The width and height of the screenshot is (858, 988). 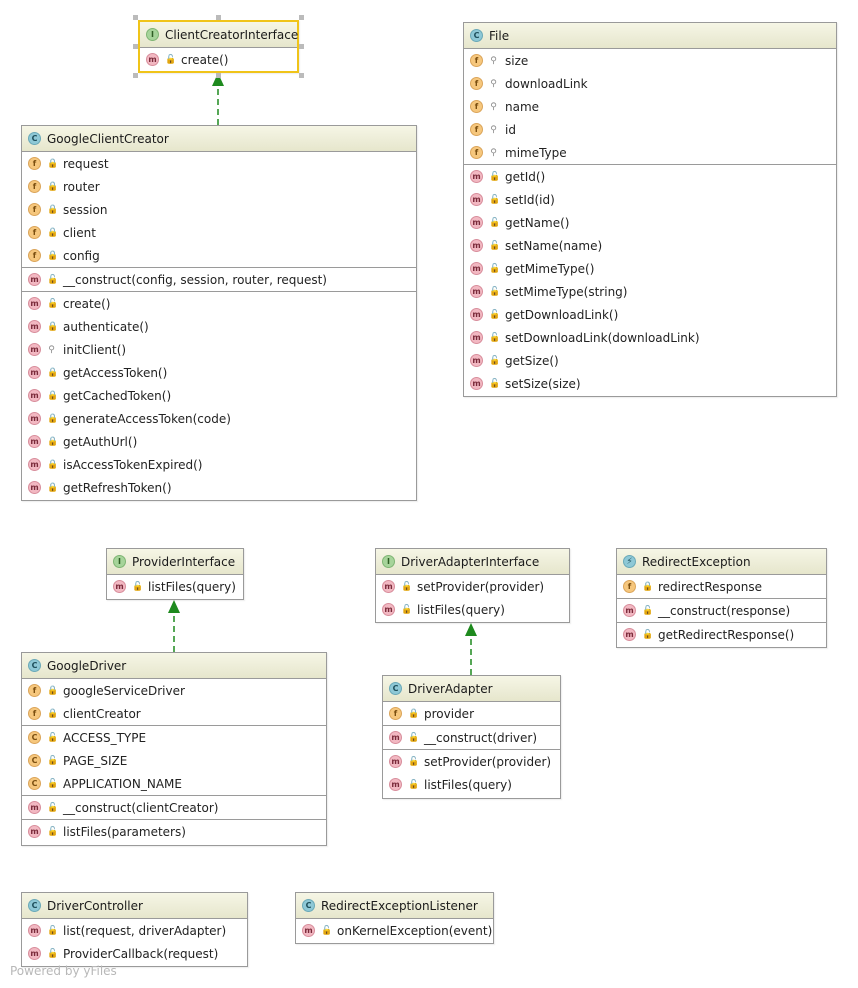 I want to click on field-row: f ⚲ downloadLink, so click(x=650, y=83).